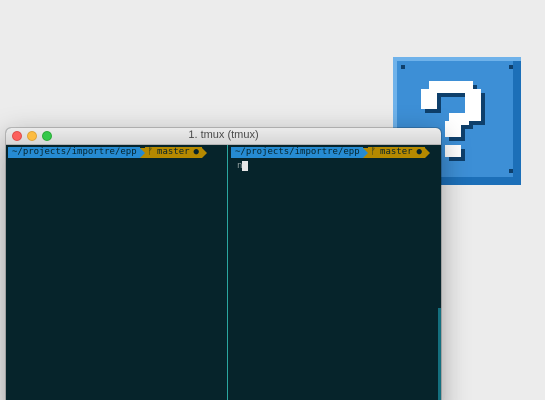  I want to click on window-title: 1. tmux (tmux), so click(223, 135).